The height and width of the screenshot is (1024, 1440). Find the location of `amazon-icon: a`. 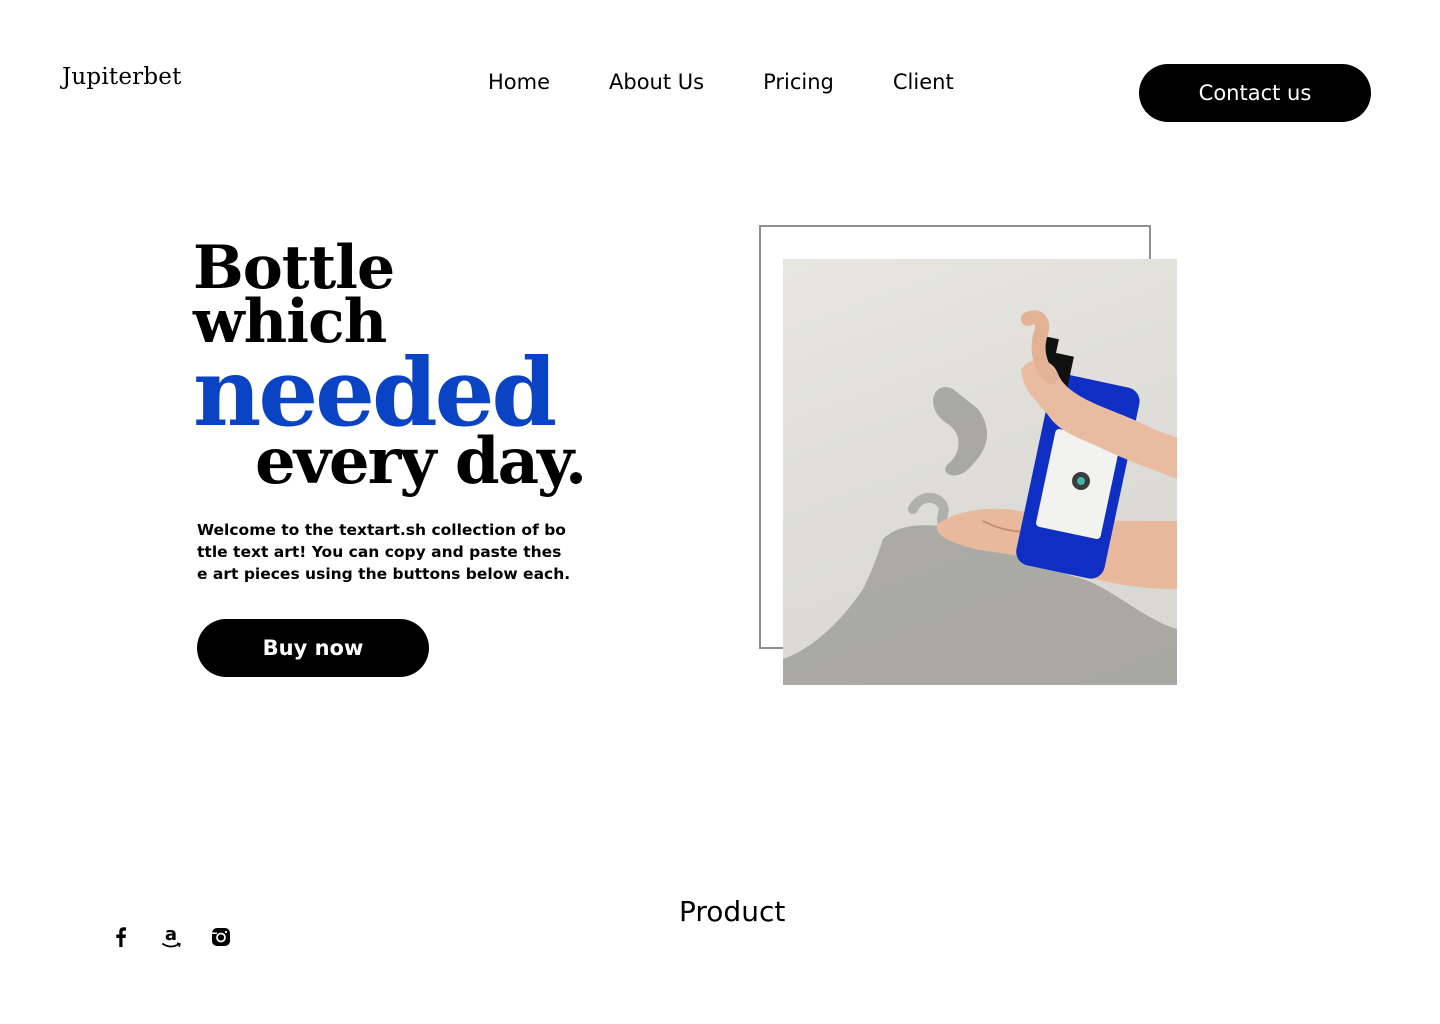

amazon-icon: a is located at coordinates (171, 937).